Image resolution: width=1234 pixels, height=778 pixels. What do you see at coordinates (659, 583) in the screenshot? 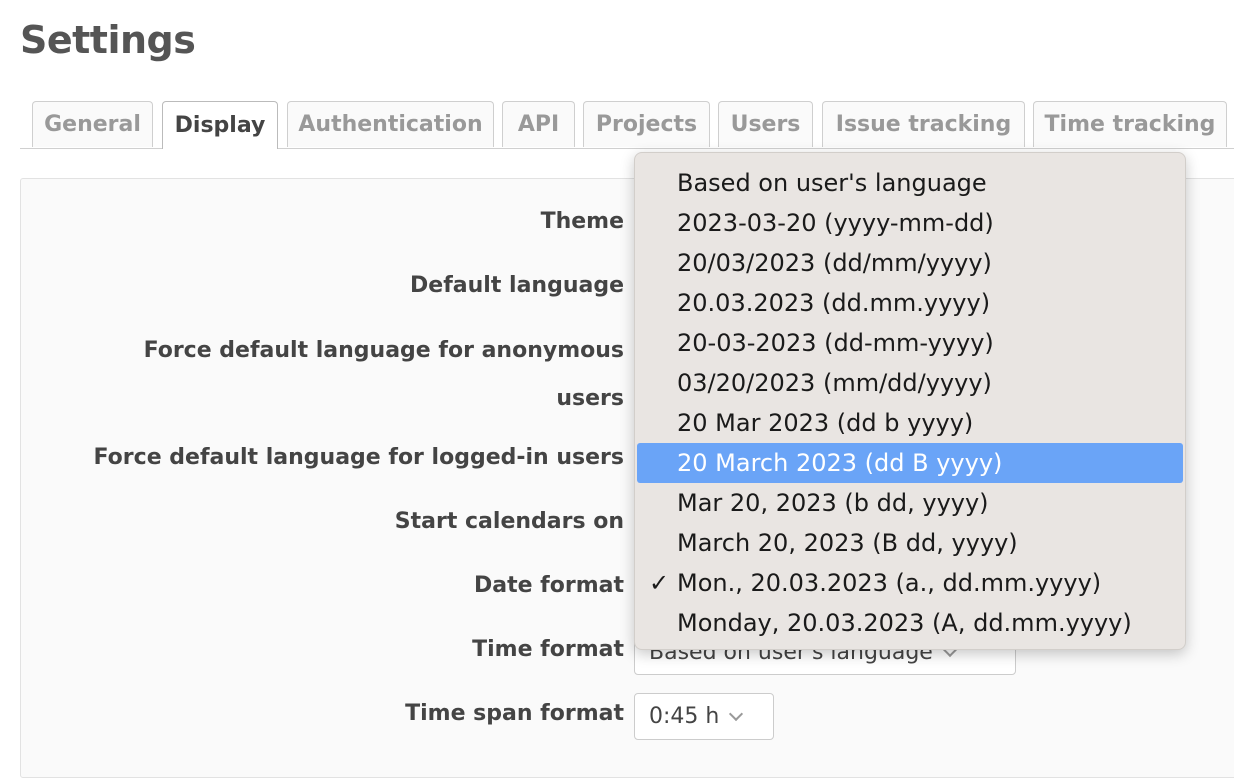
I see `checkmark-icon: ✓` at bounding box center [659, 583].